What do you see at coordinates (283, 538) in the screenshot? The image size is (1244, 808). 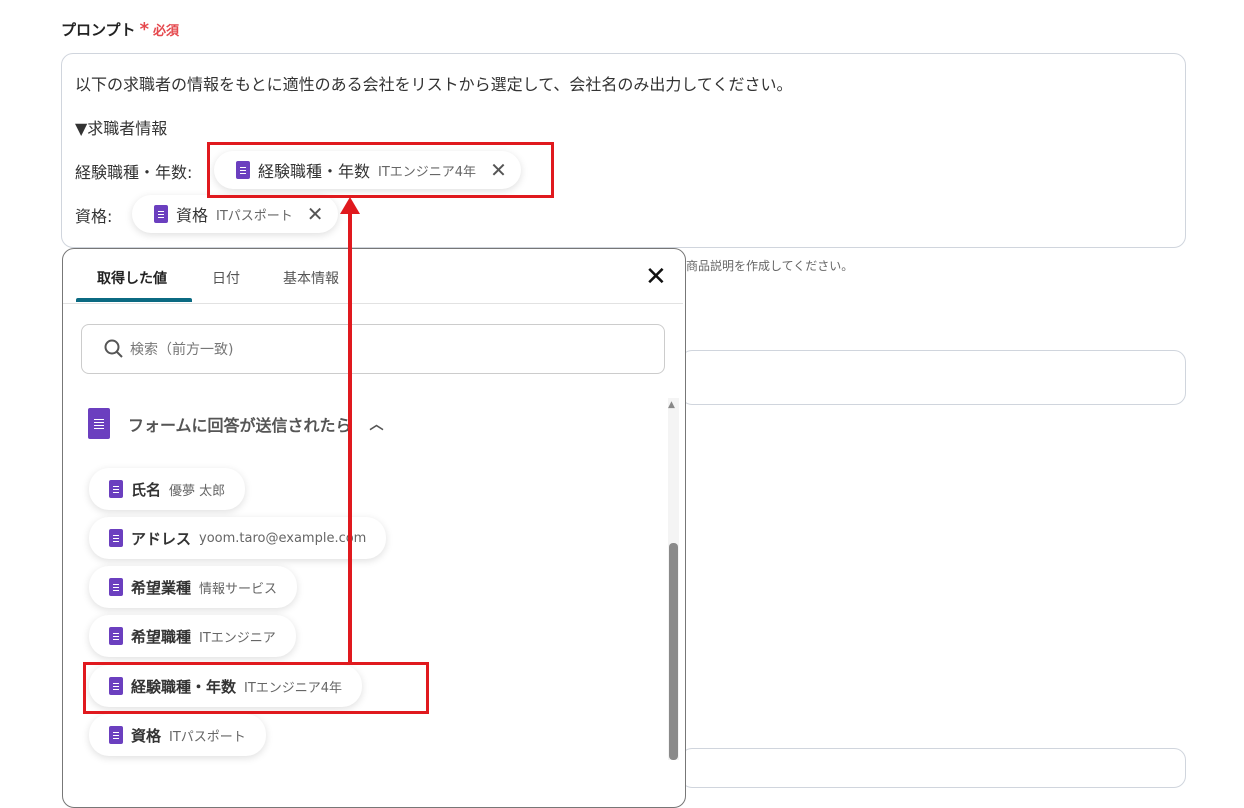 I see `item-value: yoom.taro@example.com` at bounding box center [283, 538].